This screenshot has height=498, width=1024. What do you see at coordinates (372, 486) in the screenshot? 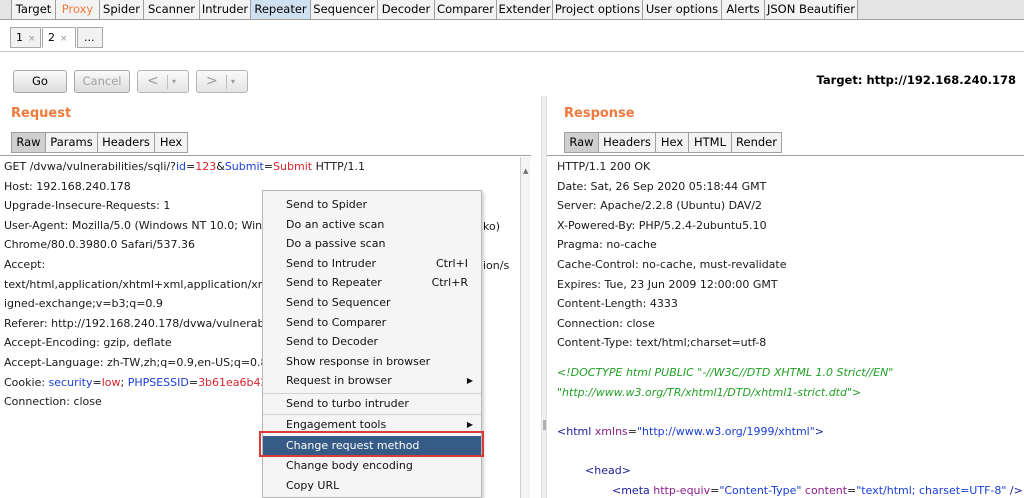
I see `menu-item-copy-url: Copy URL` at bounding box center [372, 486].